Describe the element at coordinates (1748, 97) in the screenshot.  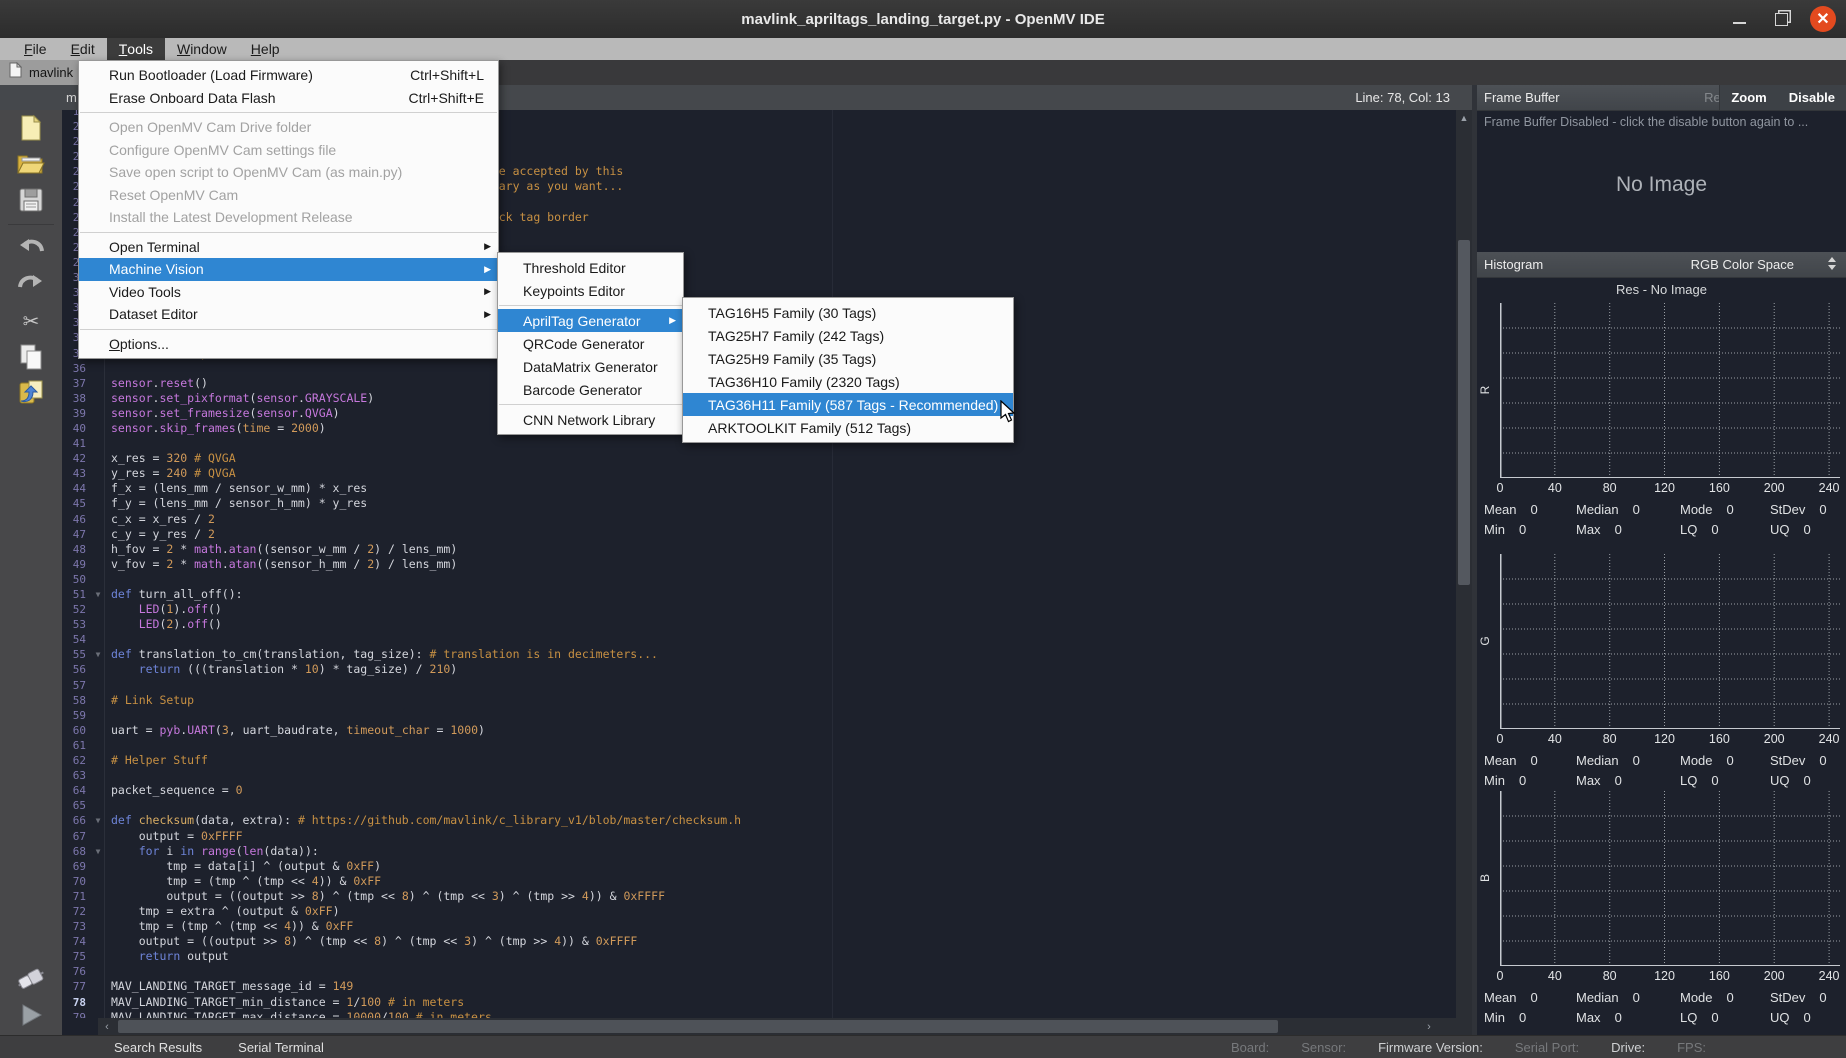
I see `zoom-button: Zoom` at that location.